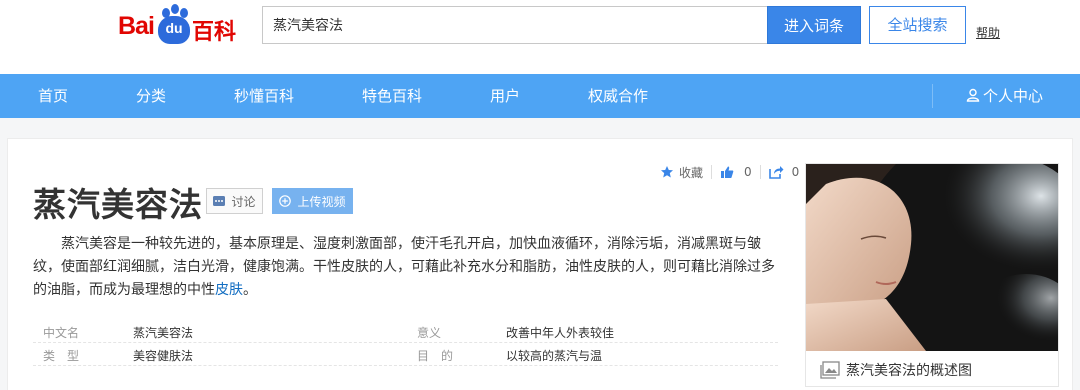 The height and width of the screenshot is (390, 1080). What do you see at coordinates (214, 32) in the screenshot?
I see `logo-text-baike: 百科` at bounding box center [214, 32].